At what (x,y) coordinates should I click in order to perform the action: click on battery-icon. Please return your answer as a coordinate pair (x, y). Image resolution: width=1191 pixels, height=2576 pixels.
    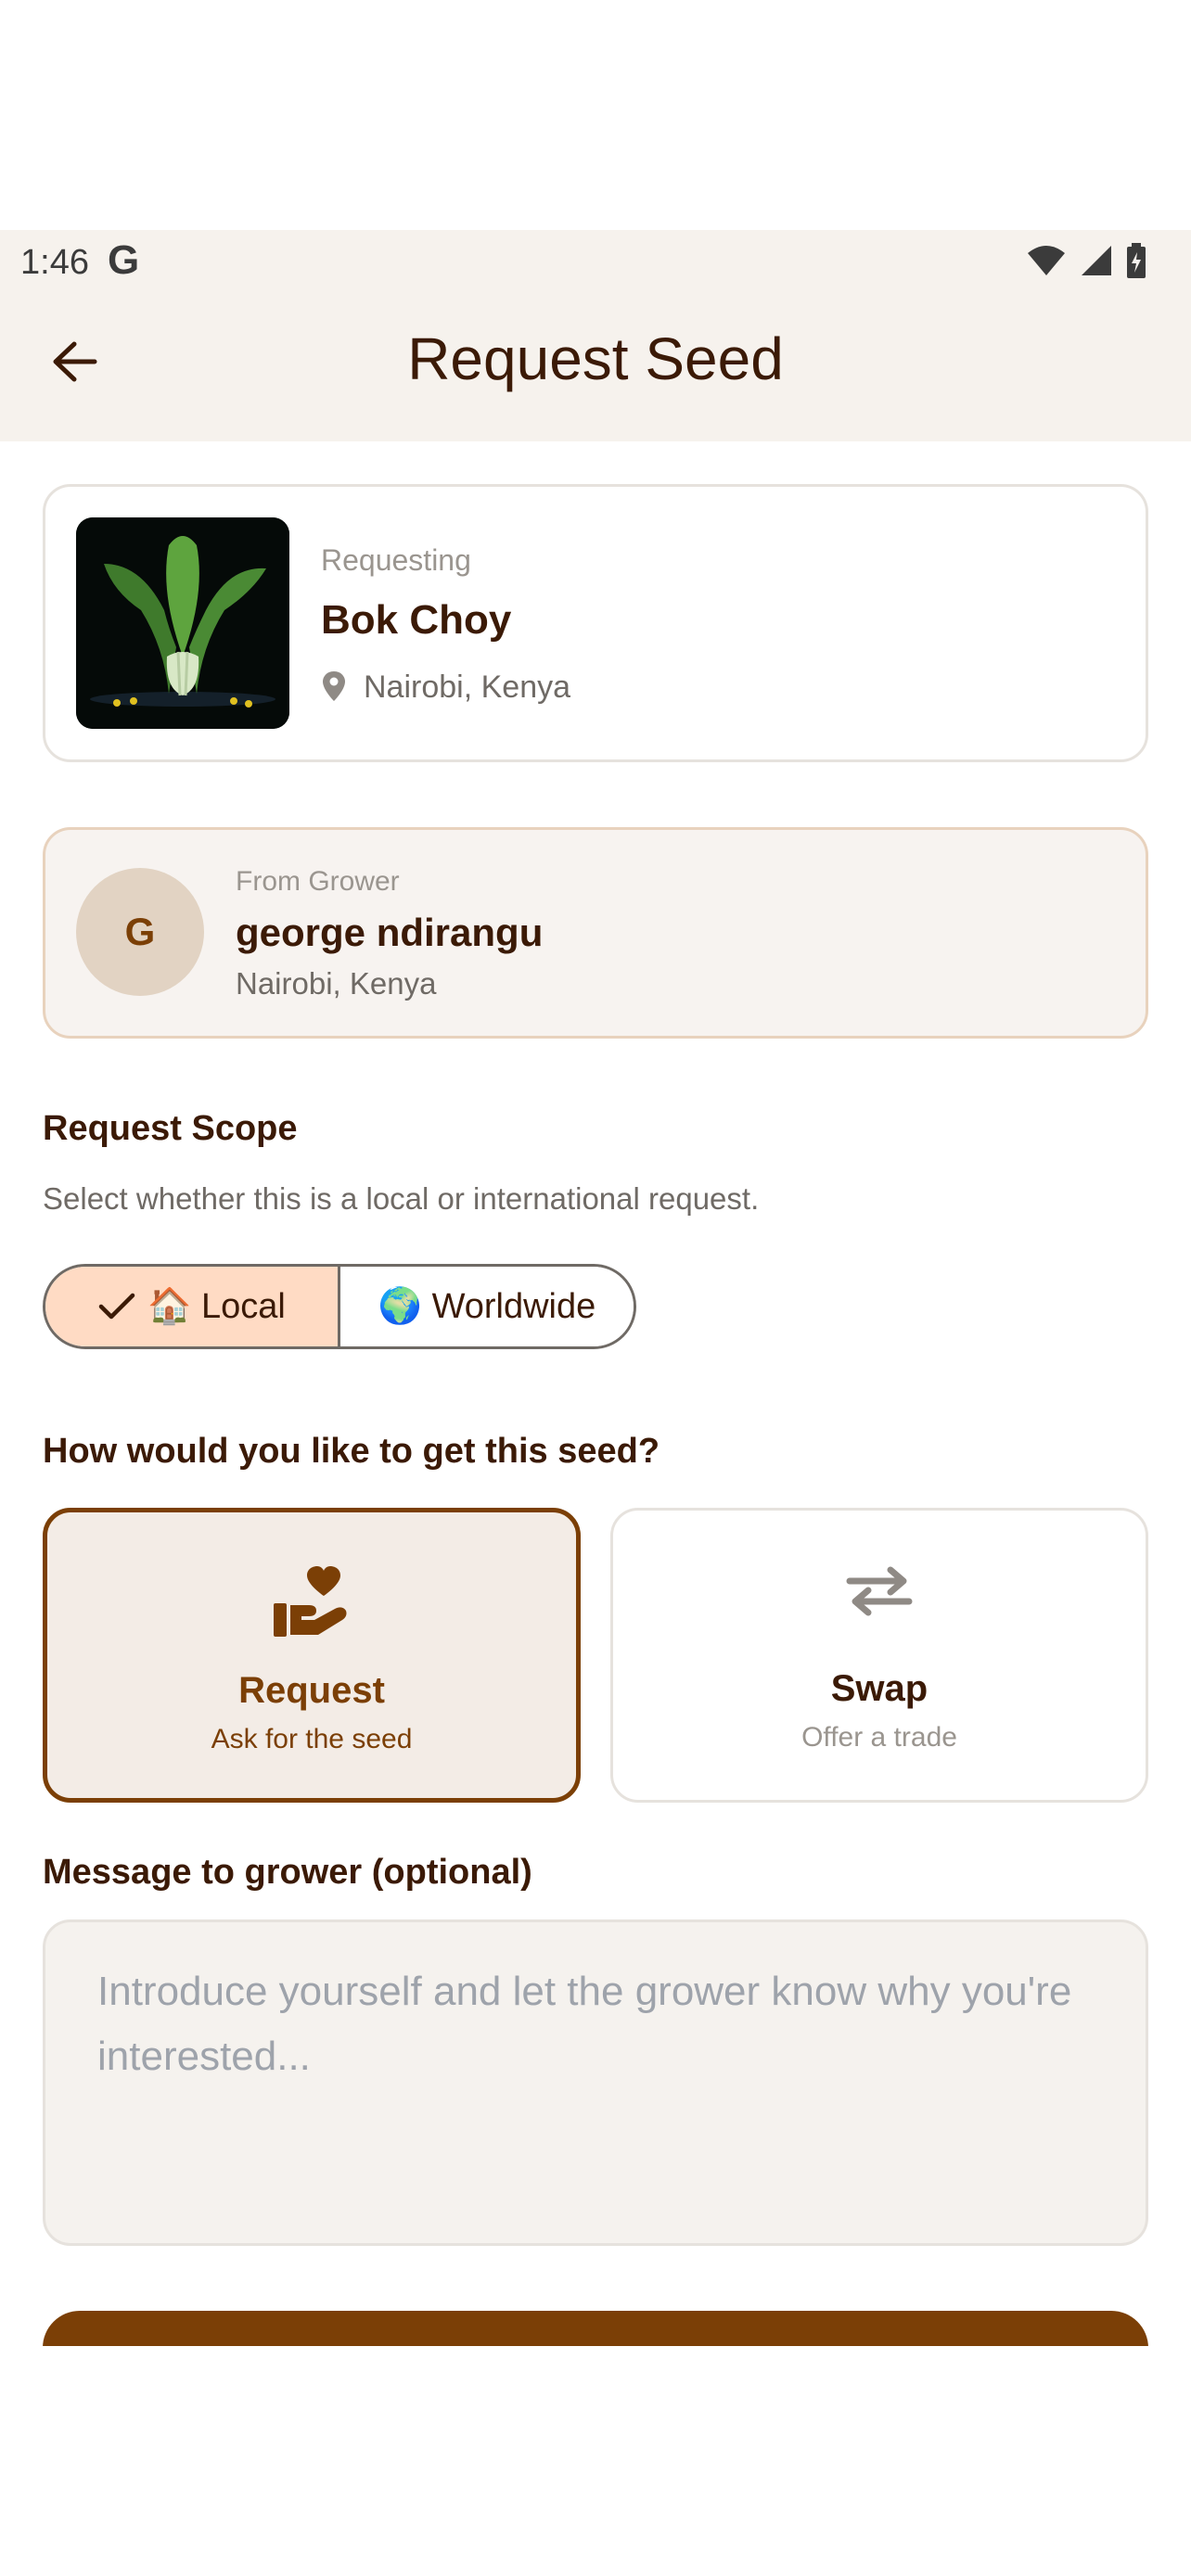
    Looking at the image, I should click on (1136, 261).